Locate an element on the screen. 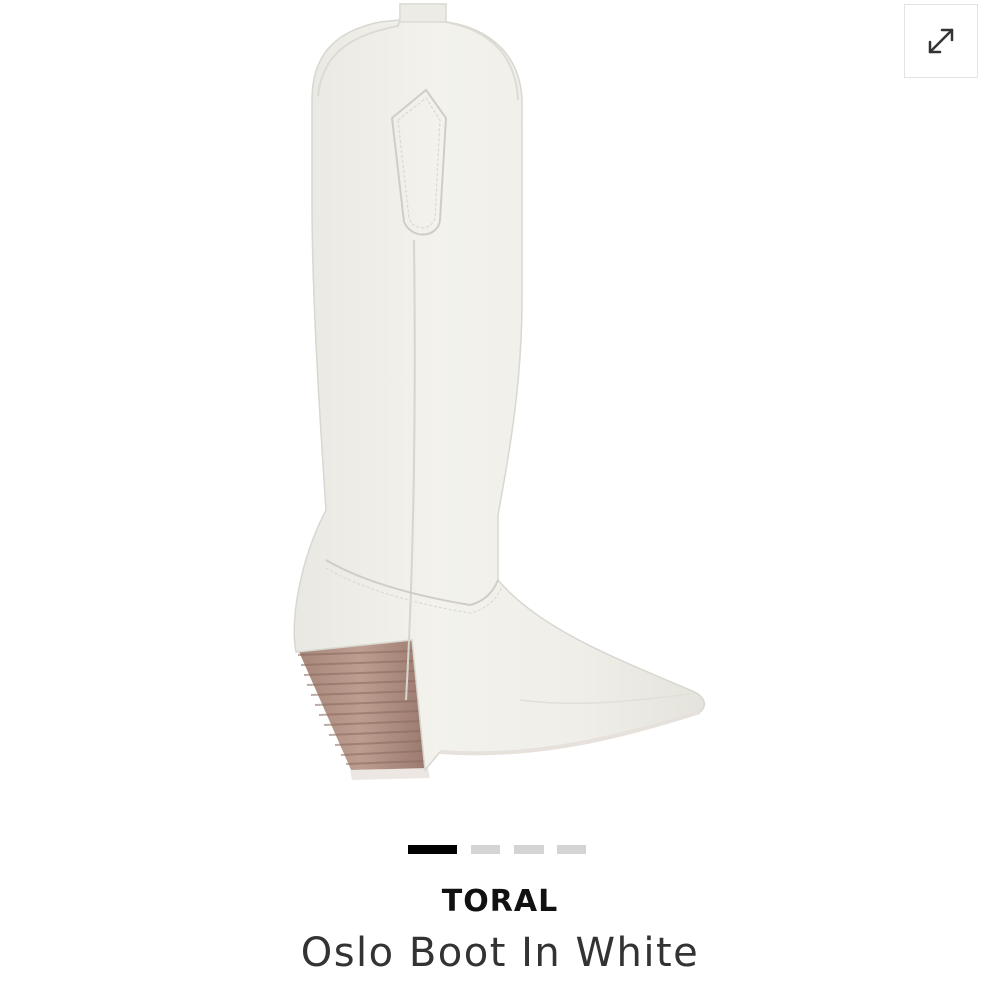  expand-button is located at coordinates (941, 41).